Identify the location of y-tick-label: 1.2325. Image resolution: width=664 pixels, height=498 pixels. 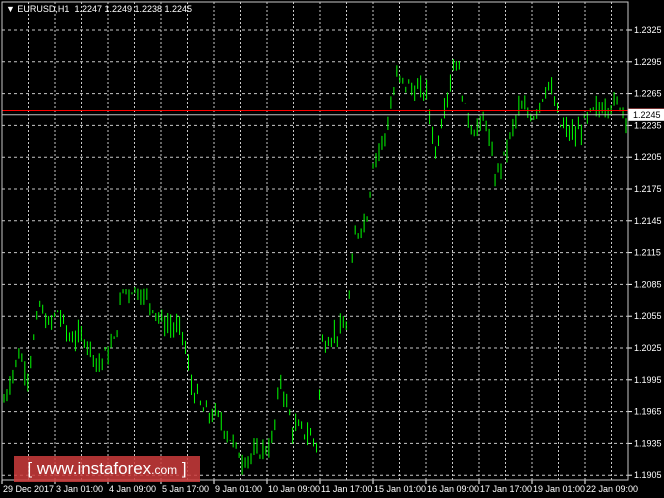
(648, 30).